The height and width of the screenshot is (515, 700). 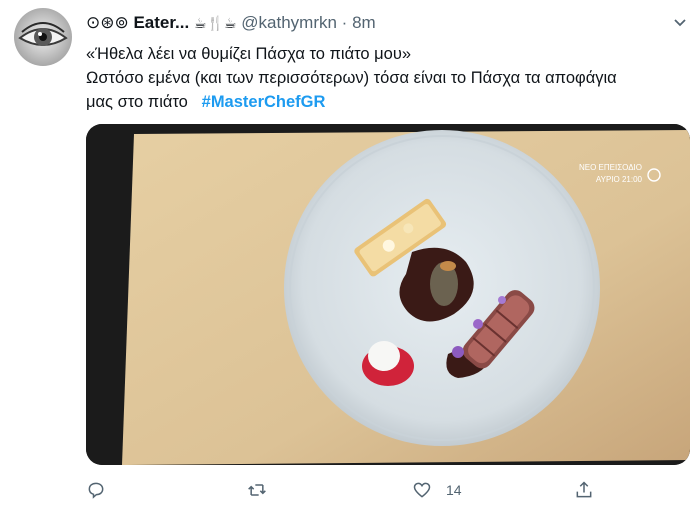 I want to click on reply-icon, so click(x=96, y=490).